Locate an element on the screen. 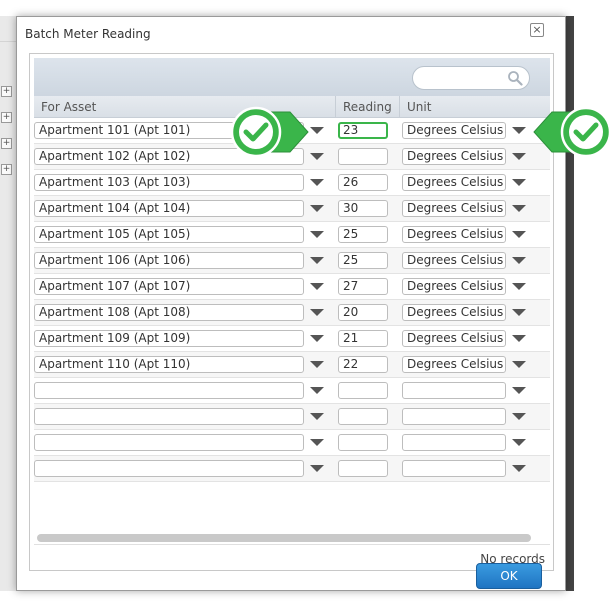 The image size is (612, 607). reading-input: 26 is located at coordinates (363, 182).